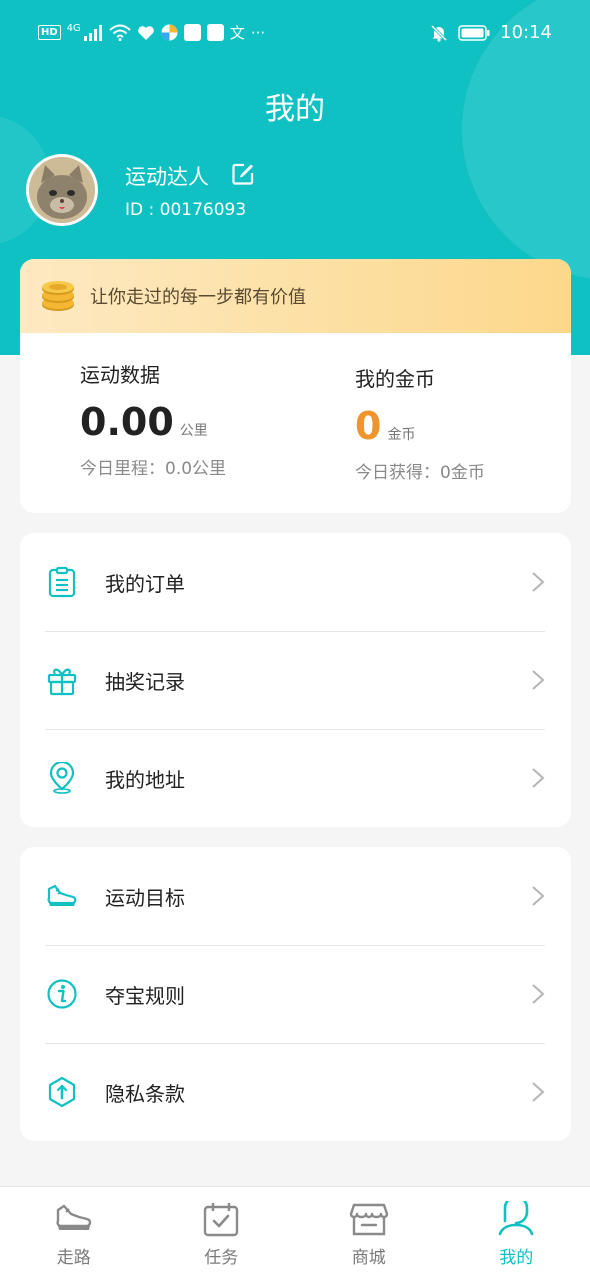 This screenshot has height=1278, width=590. I want to click on gift-icon, so click(62, 682).